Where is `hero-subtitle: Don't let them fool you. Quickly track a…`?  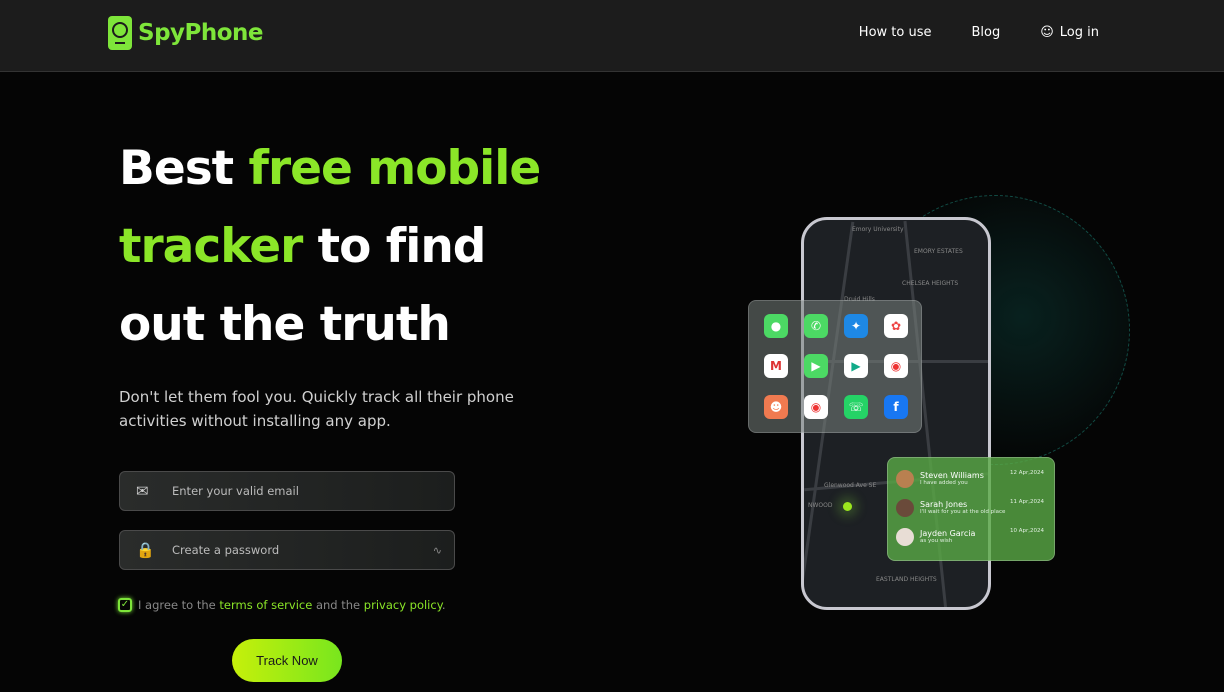
hero-subtitle: Don't let them fool you. Quickly track a… is located at coordinates (316, 409).